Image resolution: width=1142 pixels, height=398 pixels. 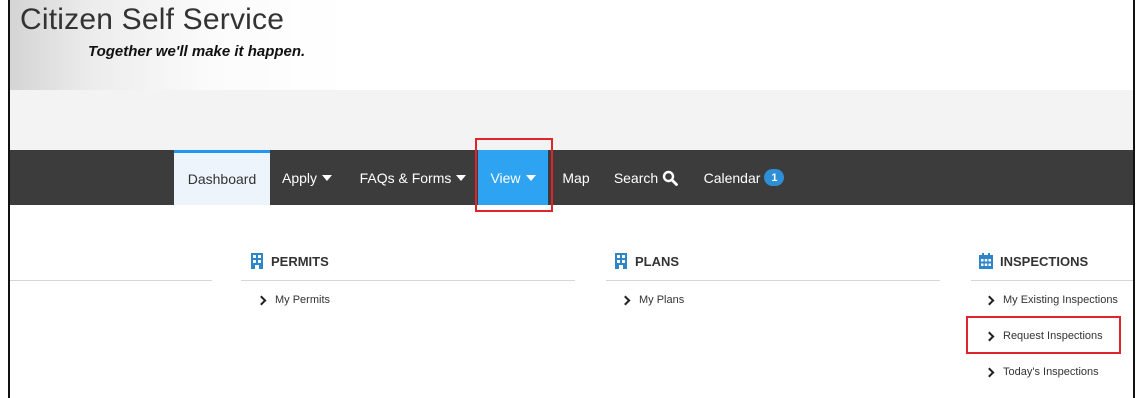 I want to click on nav-faqs-forms: FAQs & Forms, so click(x=413, y=177).